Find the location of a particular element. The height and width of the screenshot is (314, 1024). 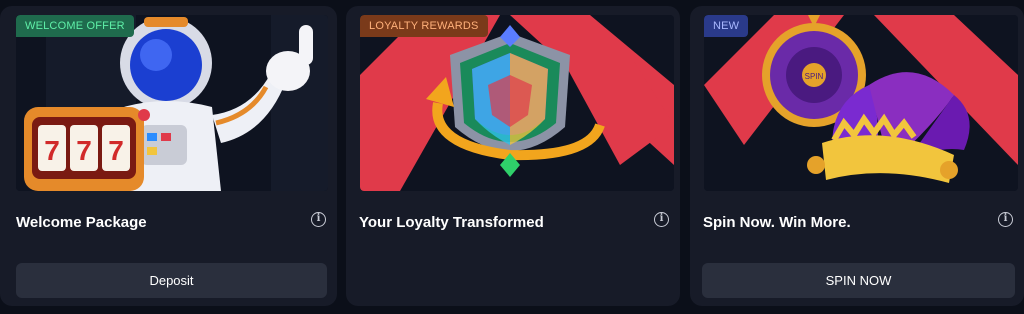

badge-welcome-offer: WELCOME OFFER is located at coordinates (75, 26).